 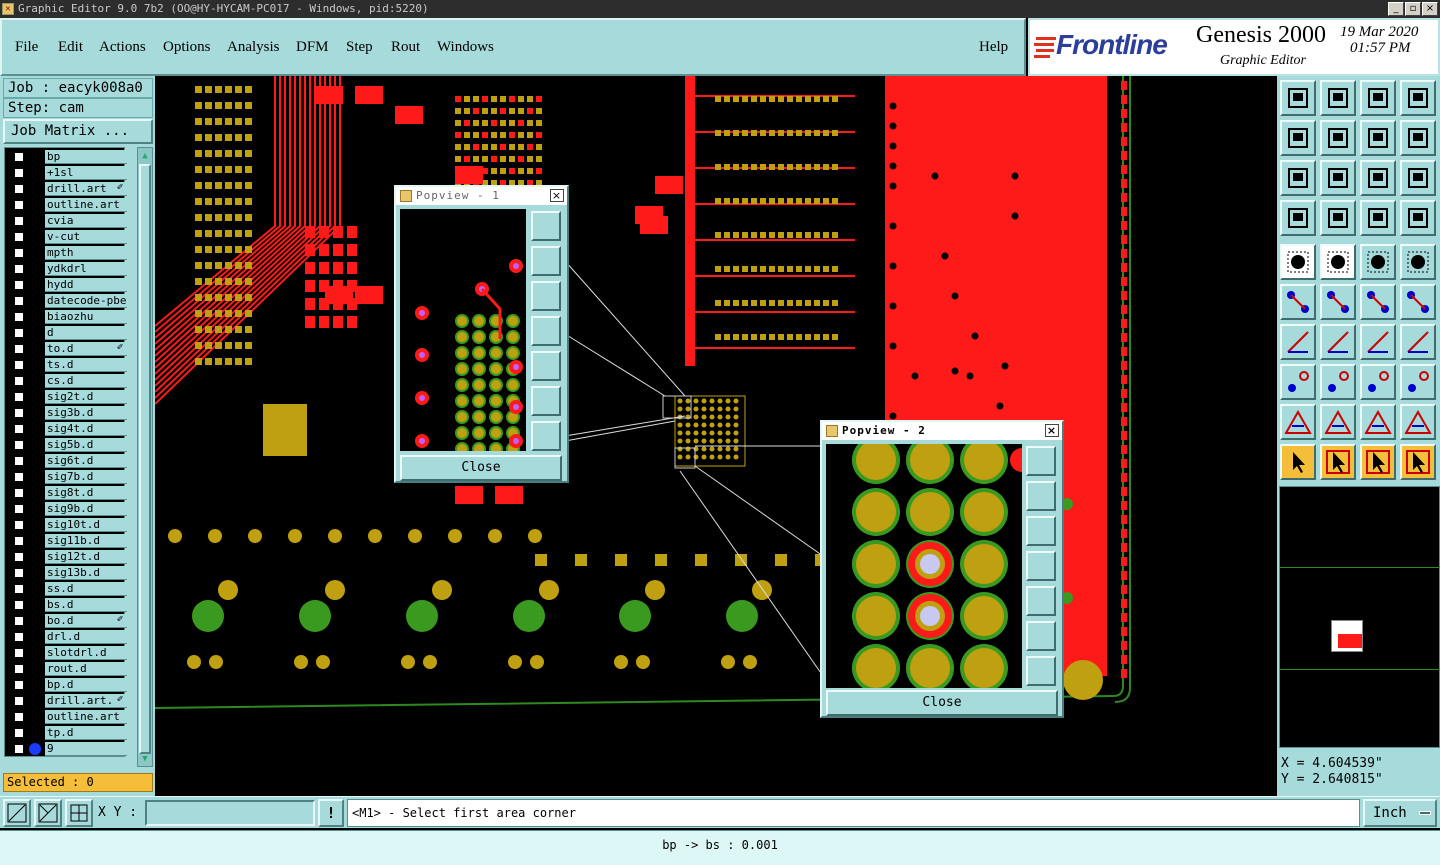 What do you see at coordinates (70, 701) in the screenshot?
I see `layer-row: drill.art. ✐` at bounding box center [70, 701].